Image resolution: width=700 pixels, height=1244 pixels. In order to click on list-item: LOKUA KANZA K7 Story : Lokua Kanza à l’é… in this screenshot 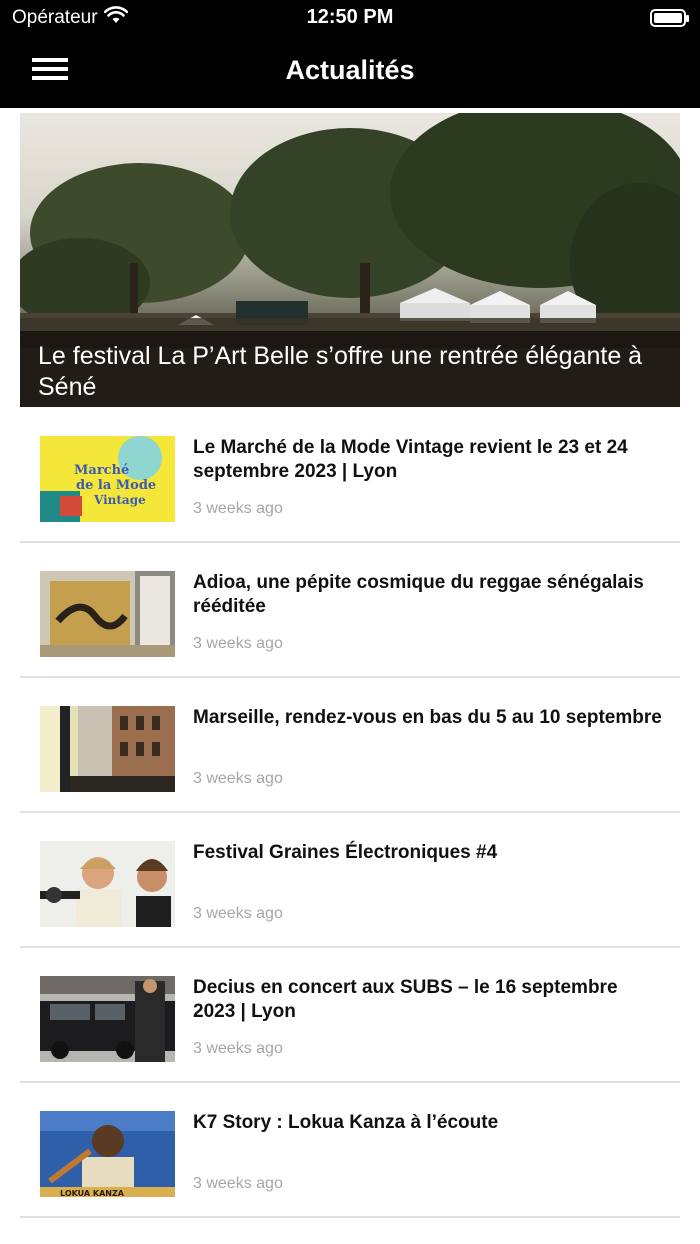, I will do `click(350, 1150)`.